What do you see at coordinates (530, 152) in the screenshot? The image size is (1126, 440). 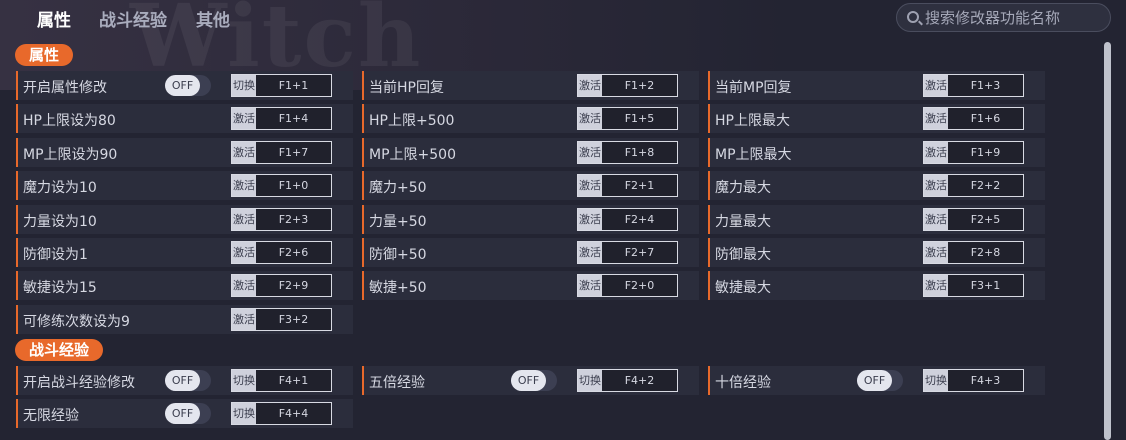 I see `cheat-row: MP上限+500 激活 F1+8` at bounding box center [530, 152].